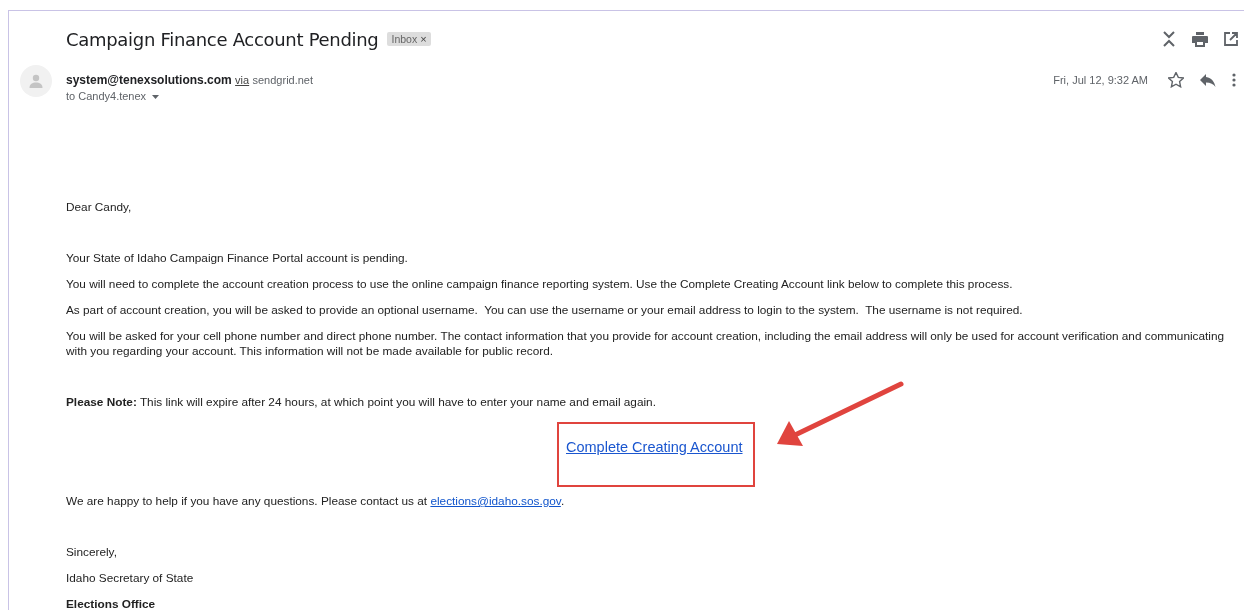 The height and width of the screenshot is (610, 1244). What do you see at coordinates (92, 552) in the screenshot?
I see `closing-text: Sincerely,` at bounding box center [92, 552].